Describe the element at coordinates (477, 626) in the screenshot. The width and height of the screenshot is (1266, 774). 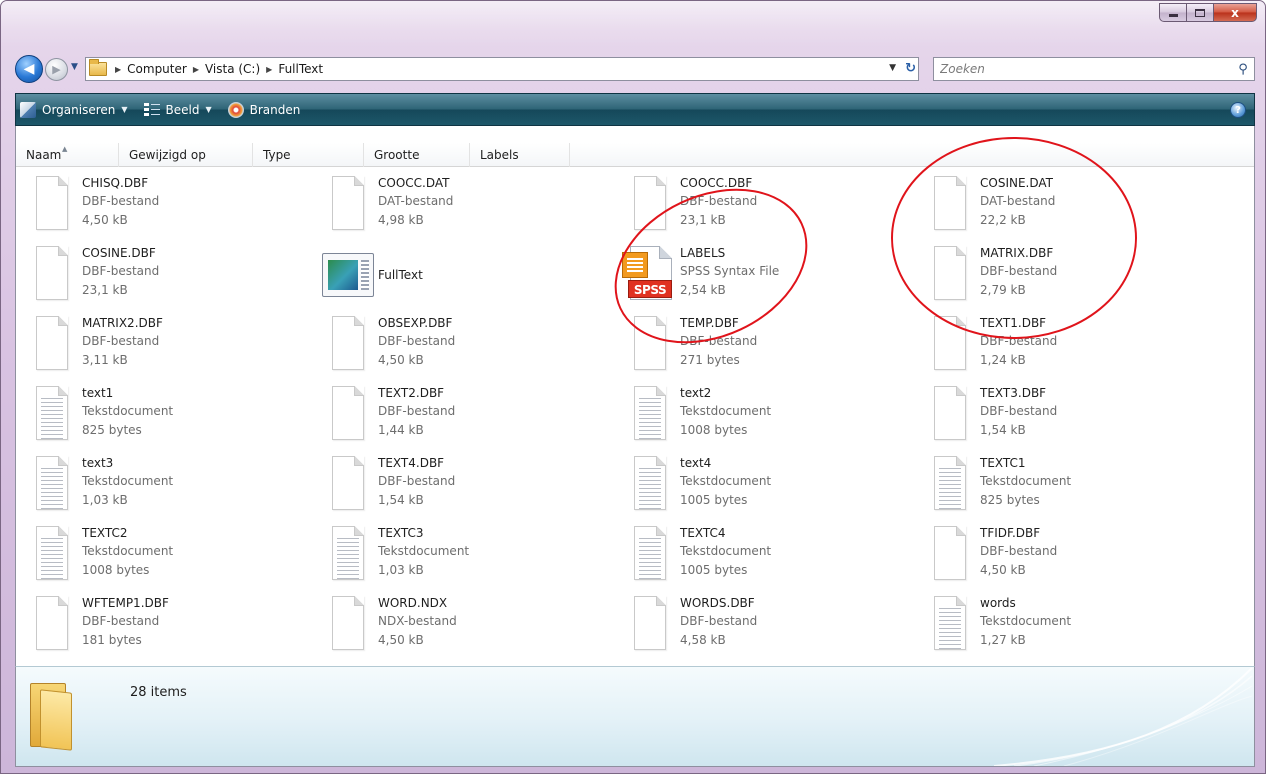
I see `file-item: WORD.NDX NDX-bestand 4,50 kB` at that location.